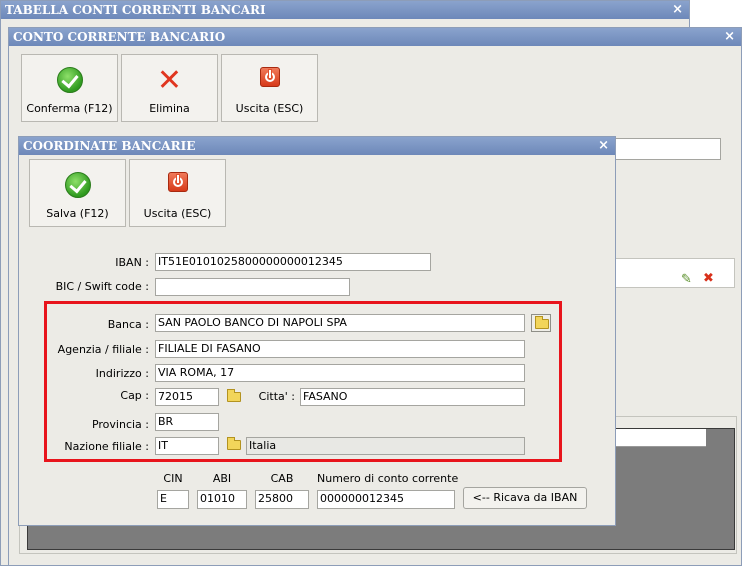 The width and height of the screenshot is (742, 566). Describe the element at coordinates (173, 499) in the screenshot. I see `cin-field: E` at that location.